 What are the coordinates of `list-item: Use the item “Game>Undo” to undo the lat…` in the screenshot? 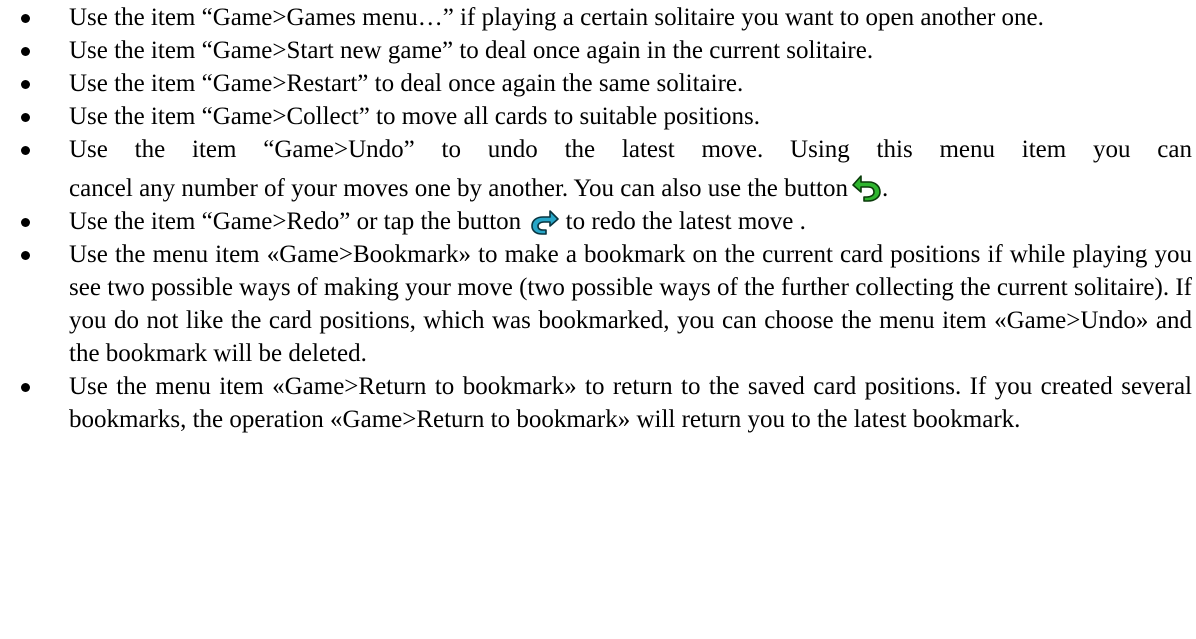 It's located at (602, 169).